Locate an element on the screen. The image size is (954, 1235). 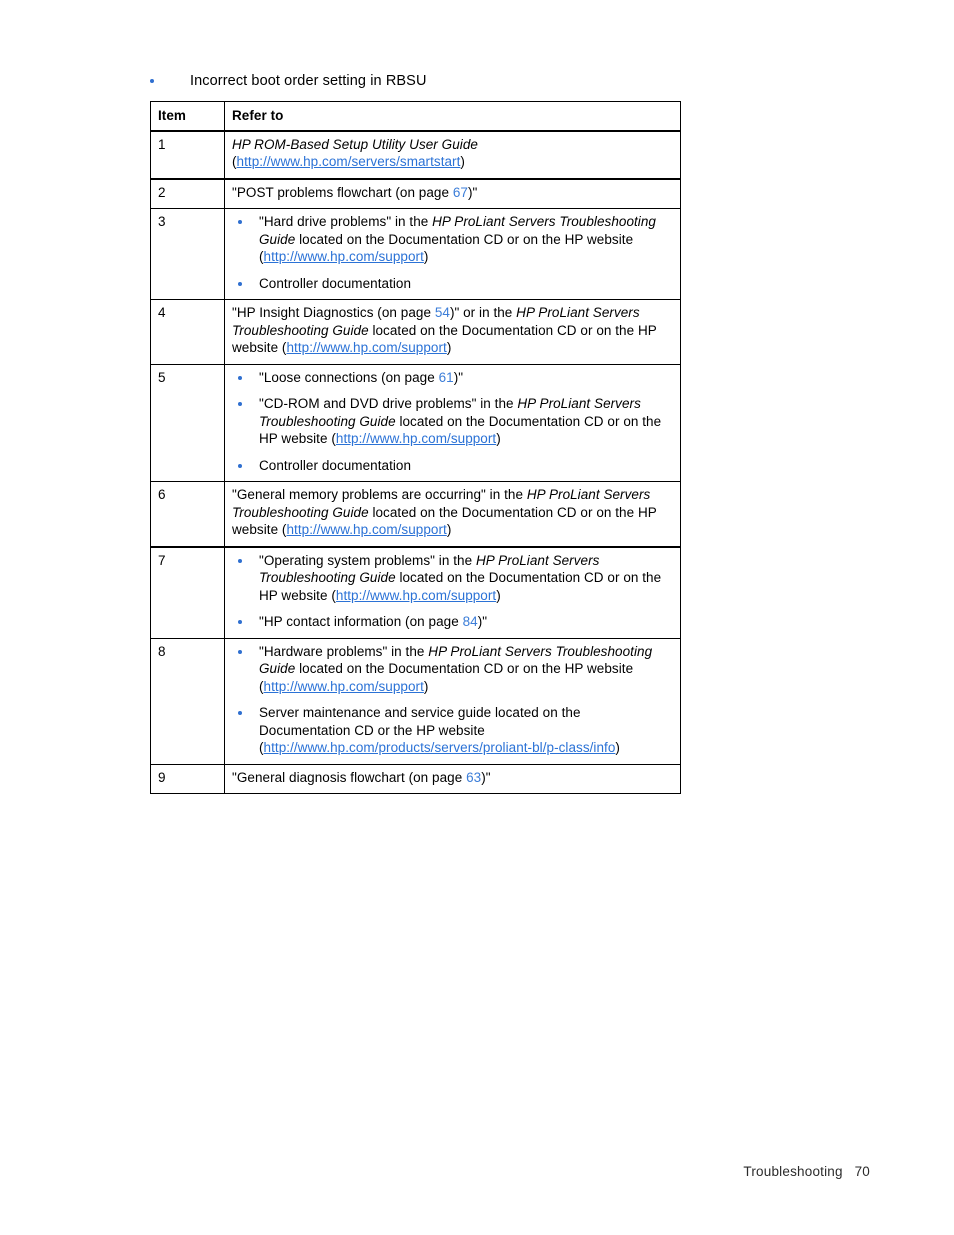
table-header-row: Item Refer to is located at coordinates (415, 116).